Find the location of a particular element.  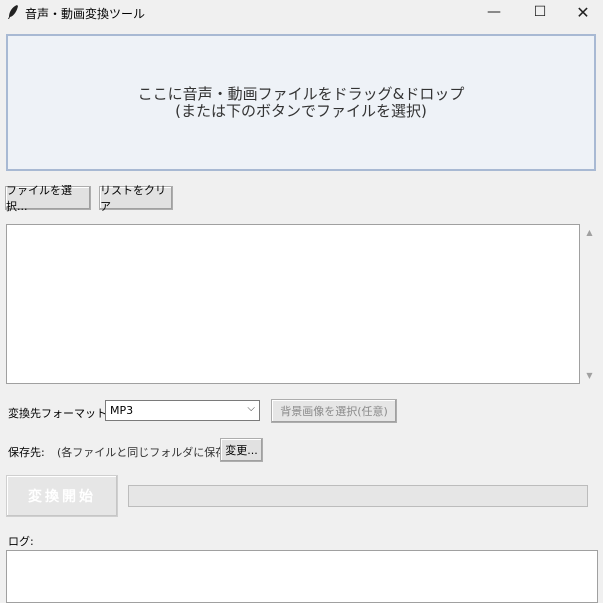

triangle-up-icon: ▲ is located at coordinates (589, 232).